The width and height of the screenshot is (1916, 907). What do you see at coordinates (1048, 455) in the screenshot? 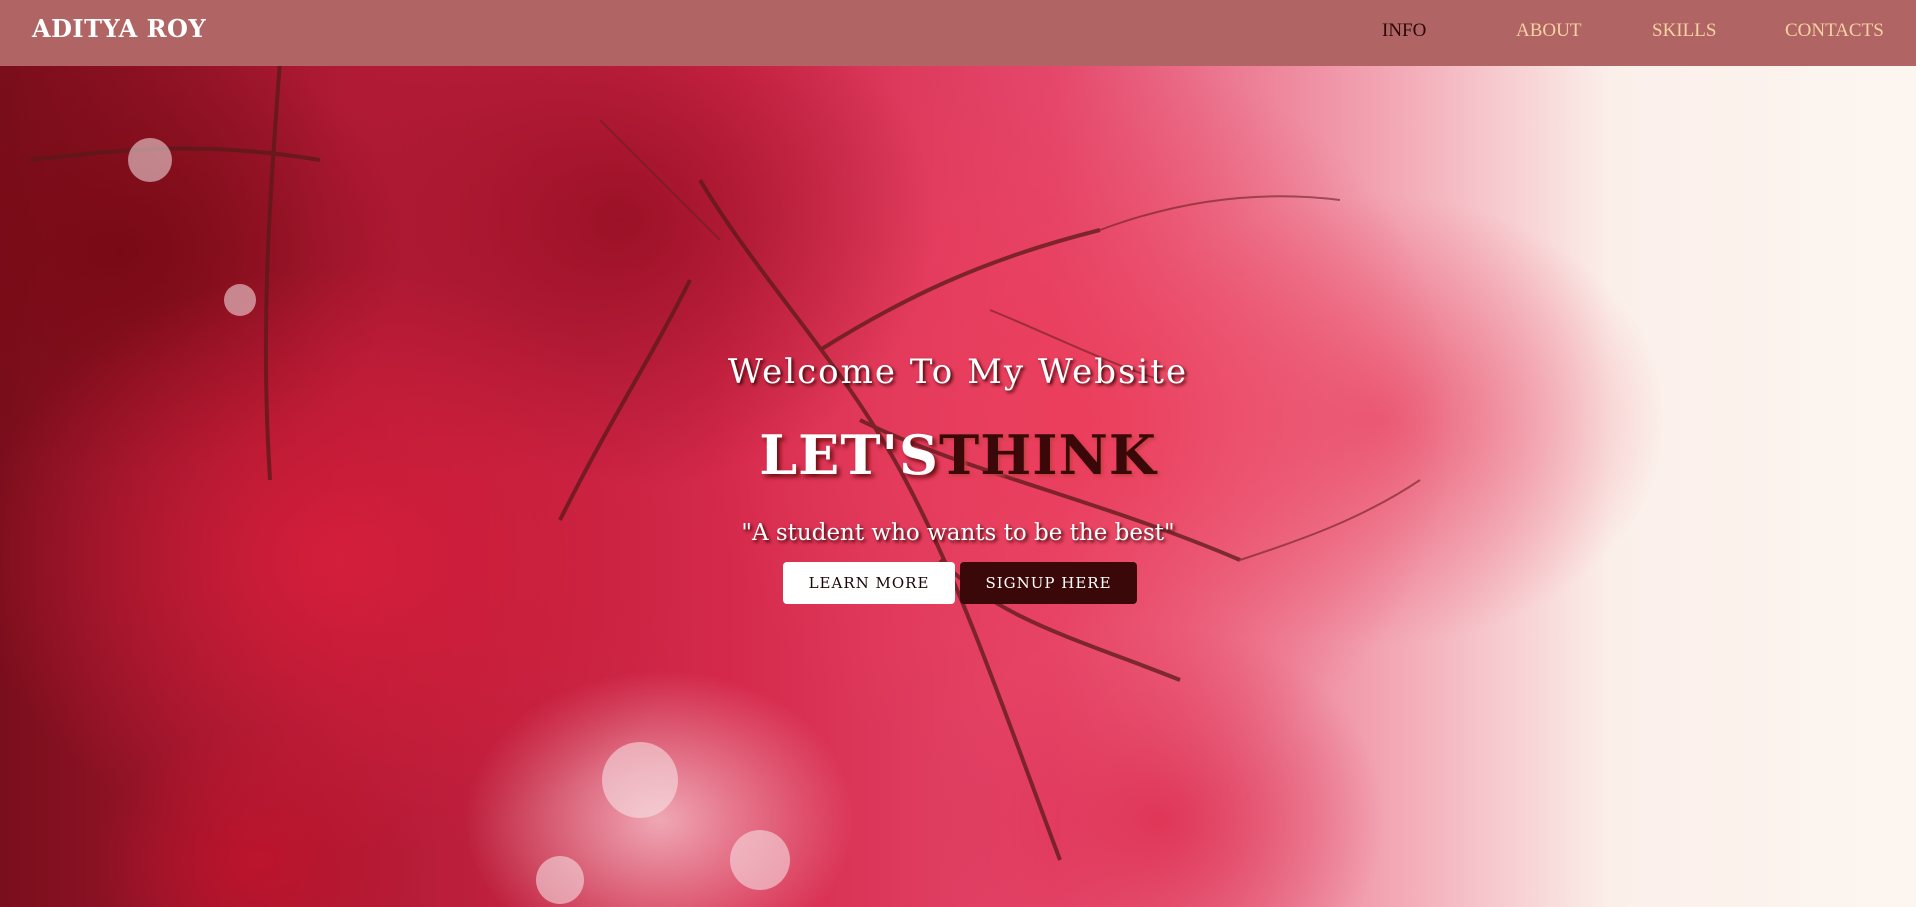
I see `headline-part-think: THINK` at bounding box center [1048, 455].